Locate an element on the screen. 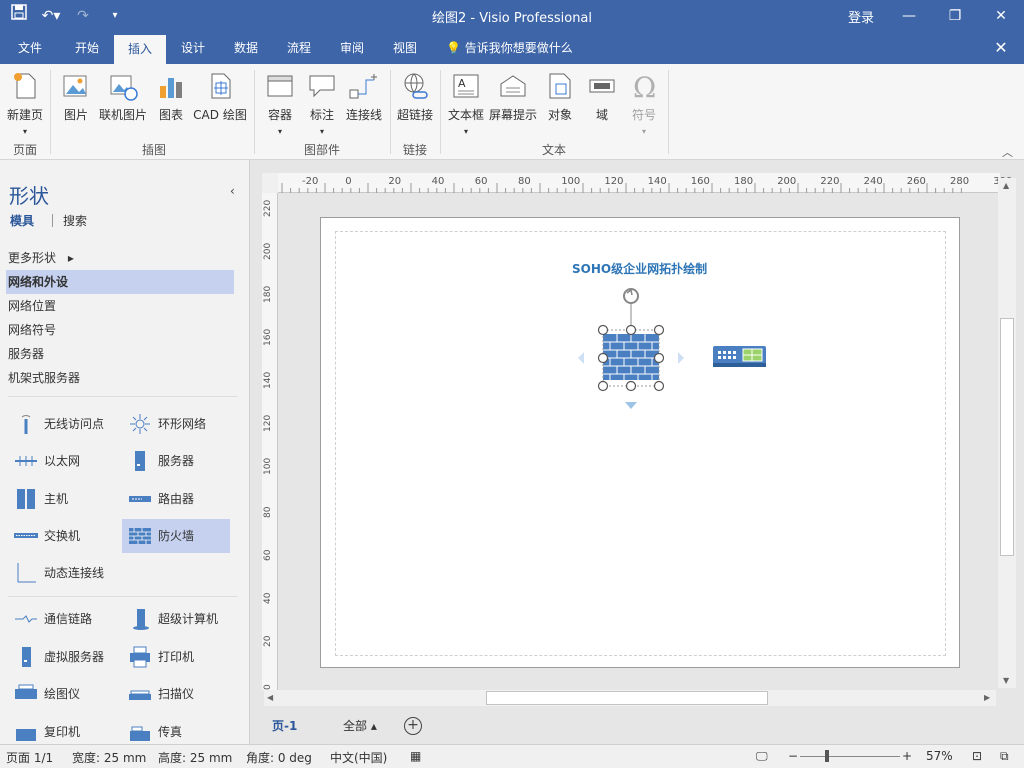 The width and height of the screenshot is (1024, 768). all-pages-tab: 全部 ▴ is located at coordinates (360, 725).